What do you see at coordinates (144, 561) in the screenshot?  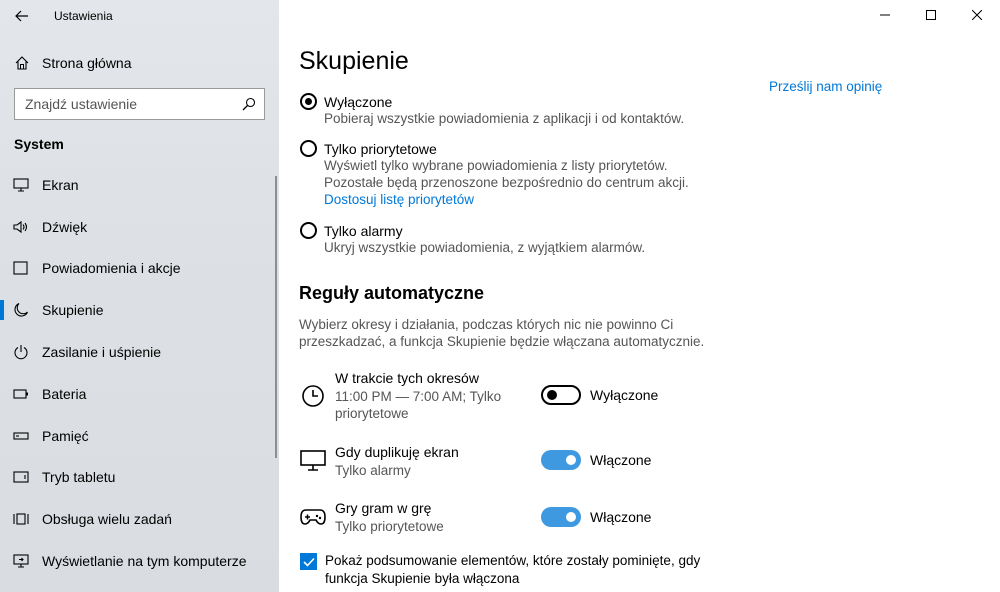 I see `sidebar-item-label: Wyświetlanie na tym komputerze` at bounding box center [144, 561].